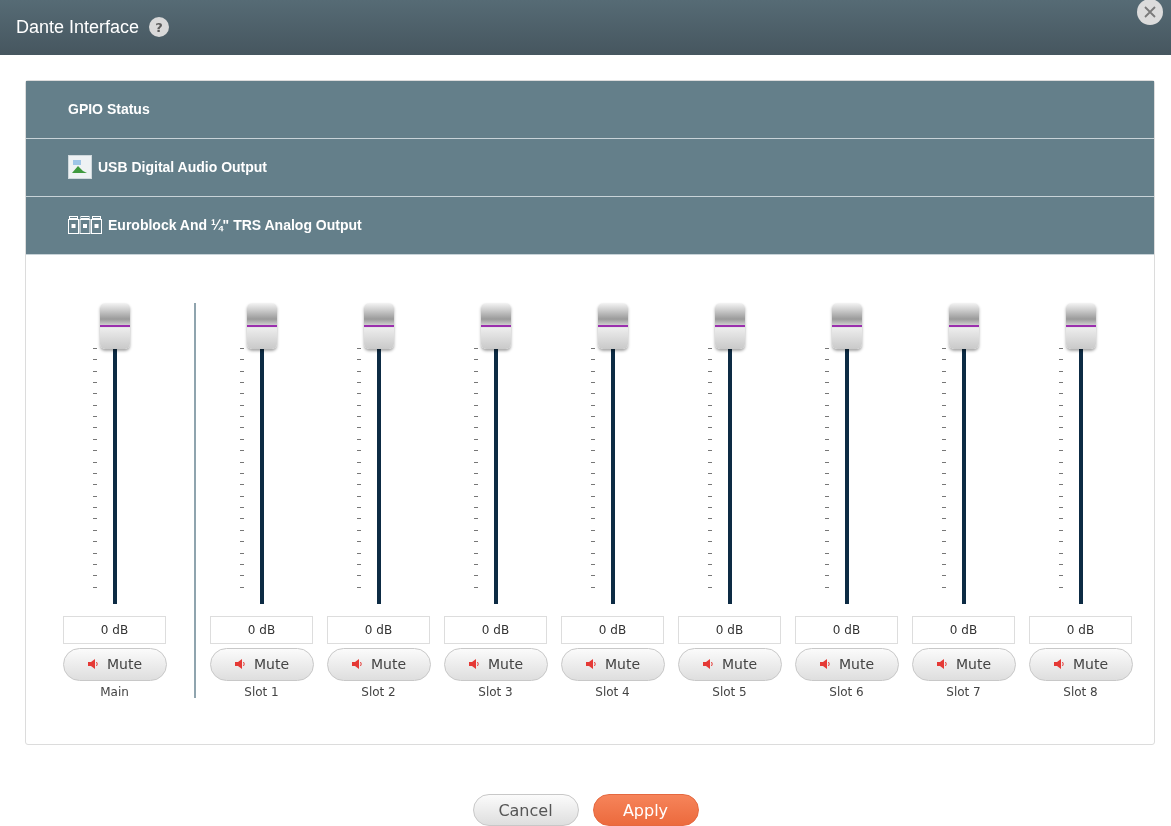  What do you see at coordinates (495, 691) in the screenshot?
I see `channel-label: Slot 3` at bounding box center [495, 691].